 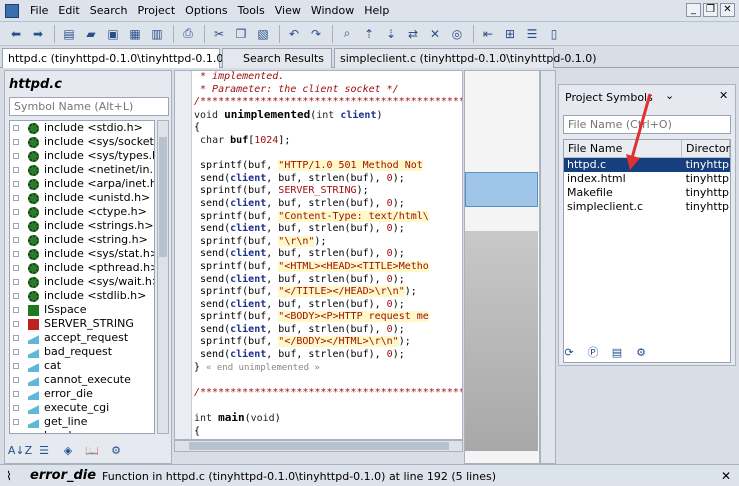 I want to click on menu-search: Search, so click(x=109, y=11).